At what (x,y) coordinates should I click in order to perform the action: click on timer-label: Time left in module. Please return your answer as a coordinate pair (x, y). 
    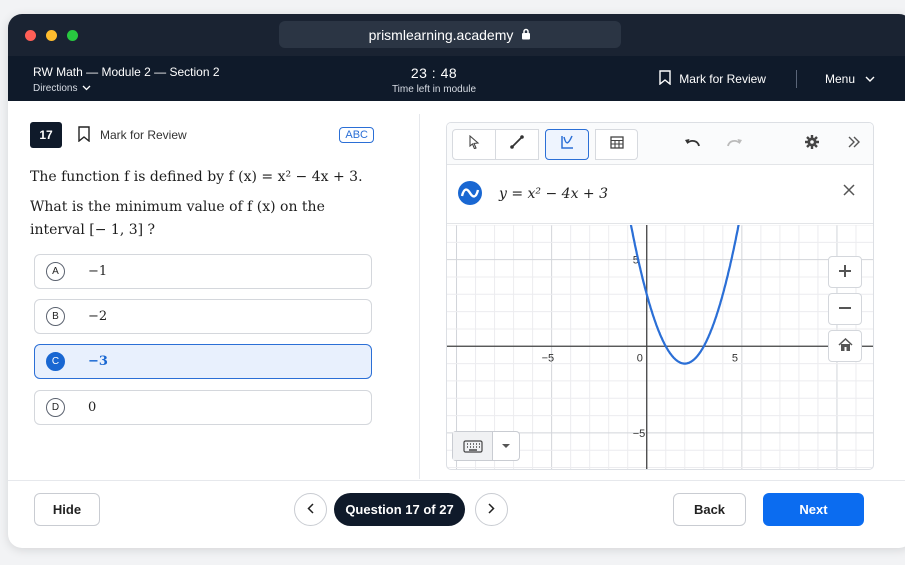
    Looking at the image, I should click on (434, 89).